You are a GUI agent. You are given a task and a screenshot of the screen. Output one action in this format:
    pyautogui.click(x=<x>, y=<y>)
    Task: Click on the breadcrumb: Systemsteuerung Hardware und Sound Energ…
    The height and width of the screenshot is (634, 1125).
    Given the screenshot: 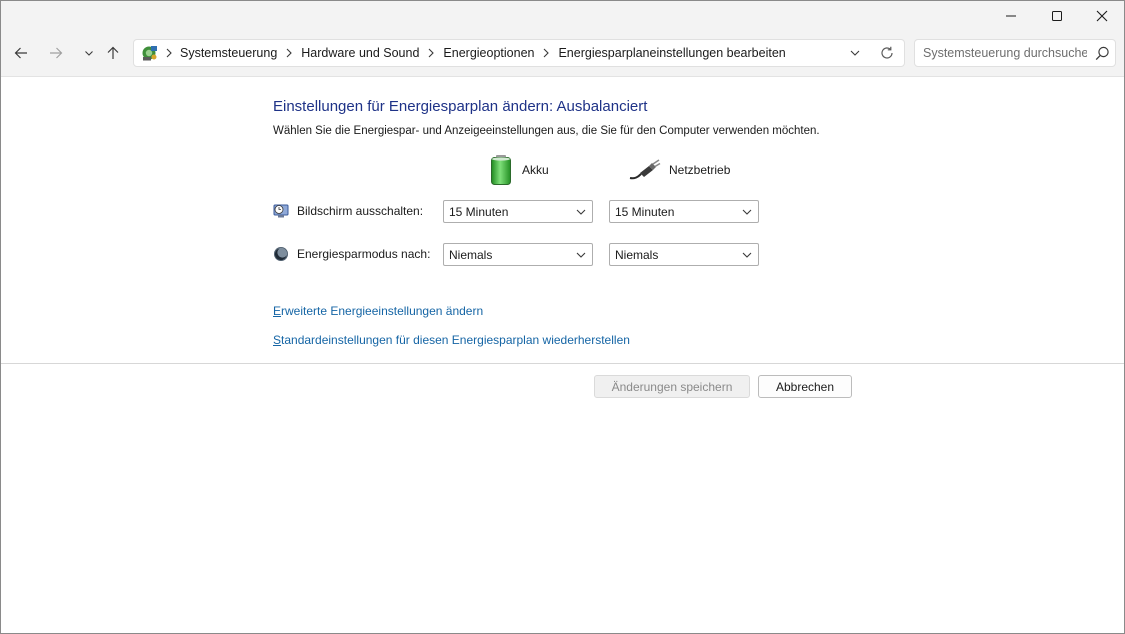 What is the action you would take?
    pyautogui.click(x=483, y=53)
    